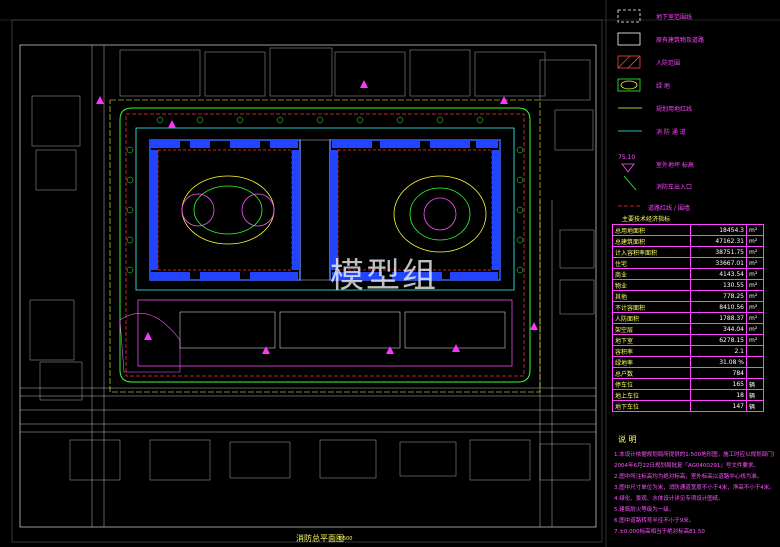 This screenshot has width=780, height=547. Describe the element at coordinates (627, 157) in the screenshot. I see `level-value: 75.10` at that location.